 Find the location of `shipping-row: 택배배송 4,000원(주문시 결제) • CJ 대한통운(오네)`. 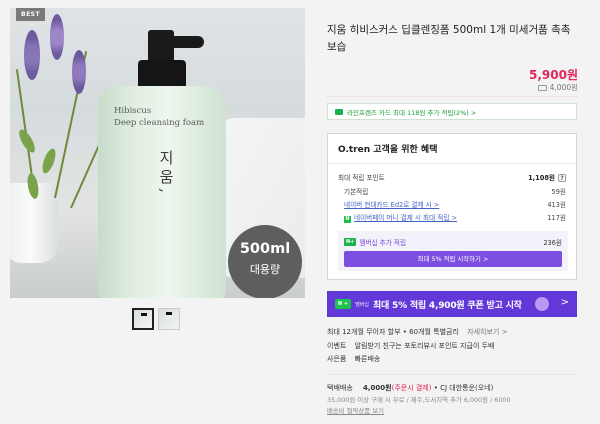

shipping-row: 택배배송 4,000원(주문시 결제) • CJ 대한통운(오네) is located at coordinates (410, 388).